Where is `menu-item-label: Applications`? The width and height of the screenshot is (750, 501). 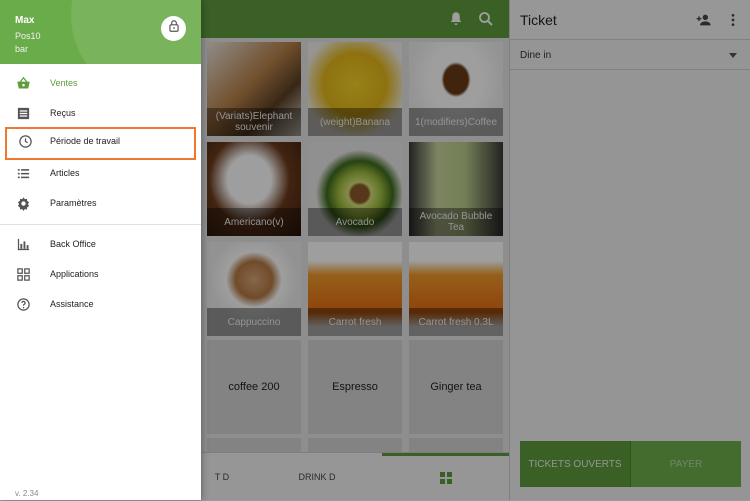
menu-item-label: Applications is located at coordinates (74, 274).